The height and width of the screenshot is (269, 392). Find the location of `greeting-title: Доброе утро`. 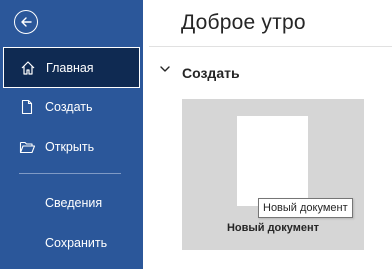

greeting-title: Доброе утро is located at coordinates (243, 22).